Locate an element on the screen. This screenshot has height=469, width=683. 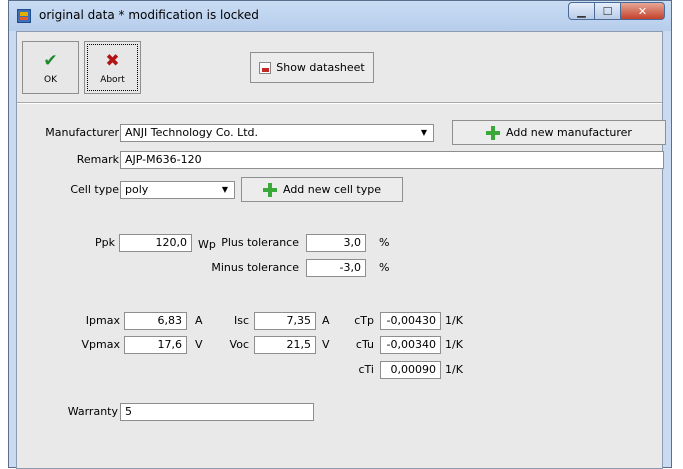
vpmax-unit: V is located at coordinates (199, 344).